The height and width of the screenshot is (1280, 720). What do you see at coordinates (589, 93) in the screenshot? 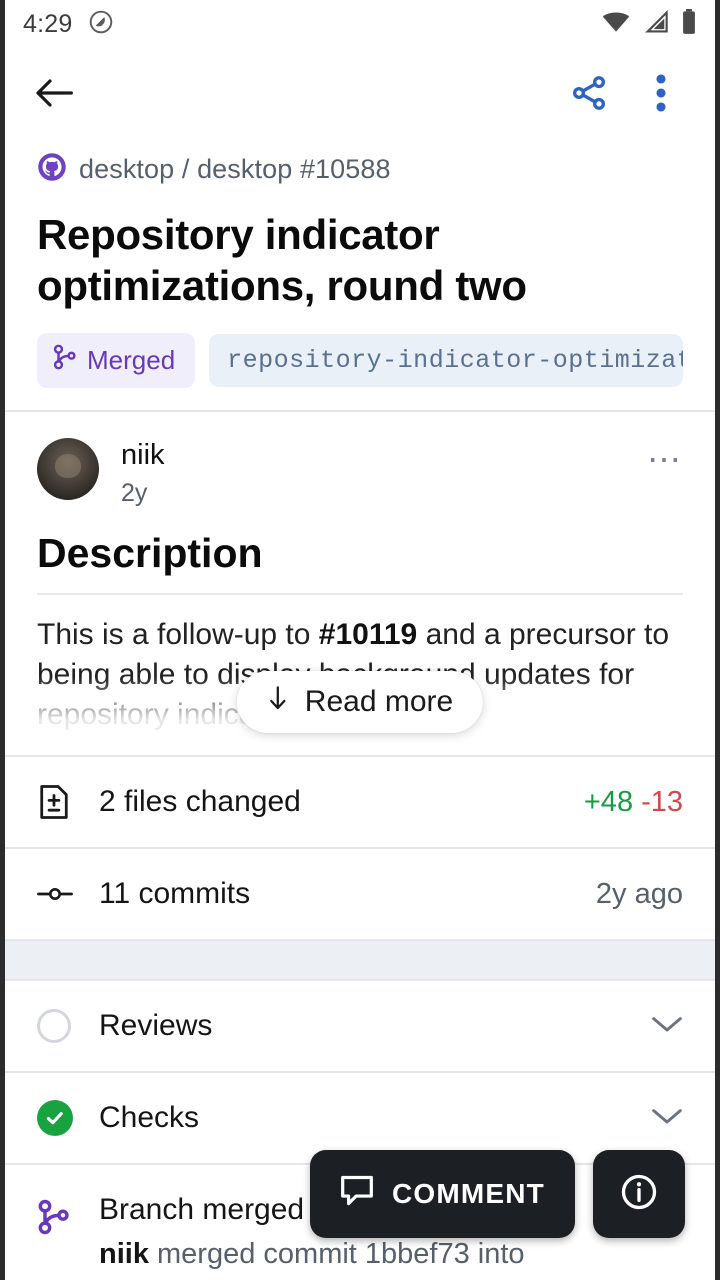
I see `share-button` at bounding box center [589, 93].